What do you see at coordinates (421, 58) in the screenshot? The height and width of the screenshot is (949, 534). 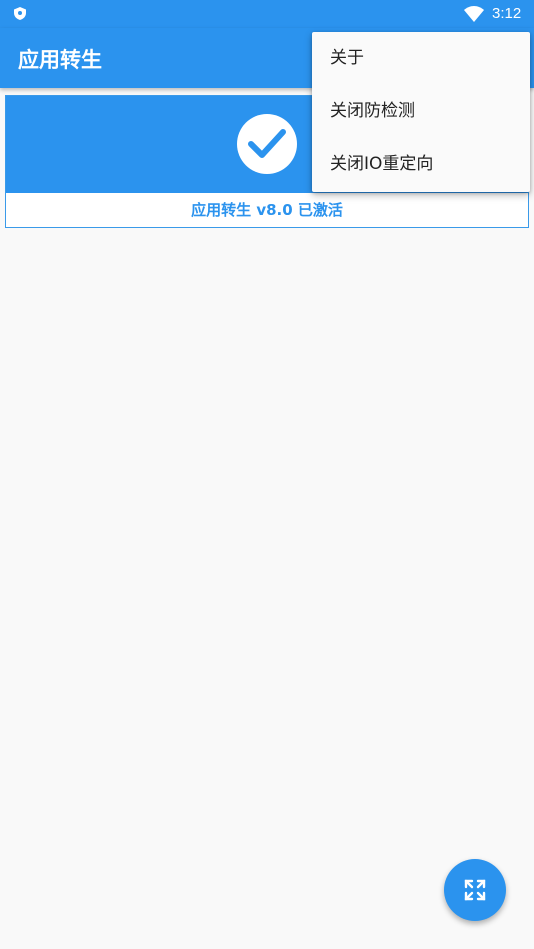 I see `menu-item-about: 关于` at bounding box center [421, 58].